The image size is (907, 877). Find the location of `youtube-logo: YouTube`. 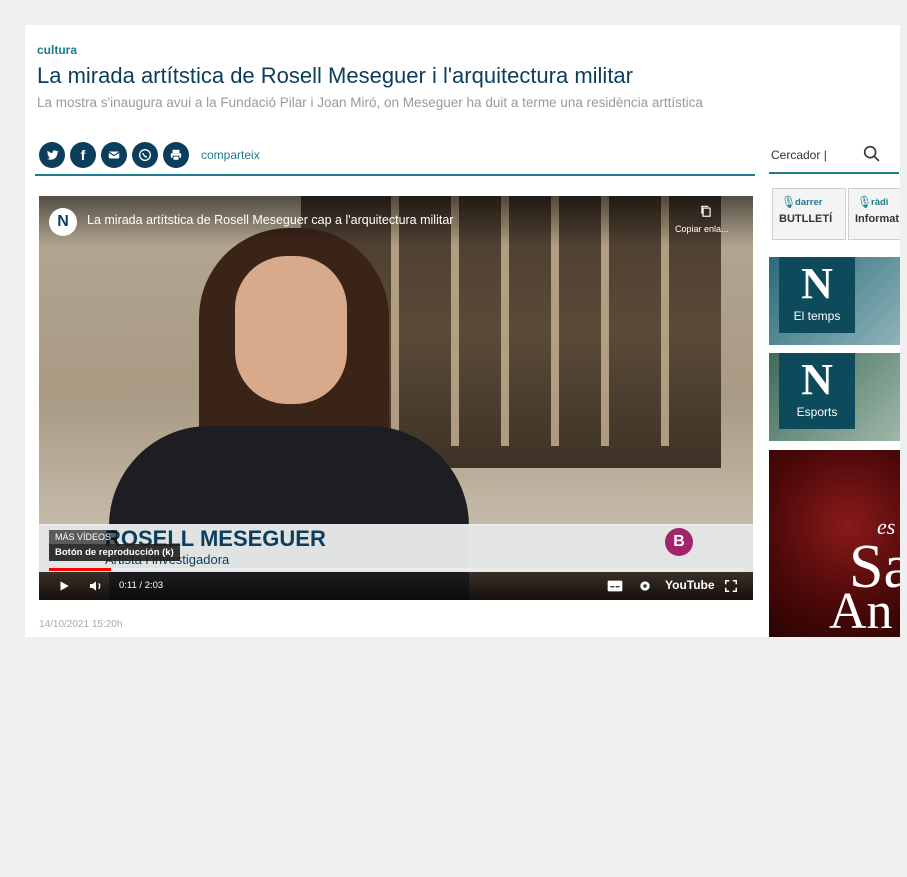

youtube-logo: YouTube is located at coordinates (690, 585).